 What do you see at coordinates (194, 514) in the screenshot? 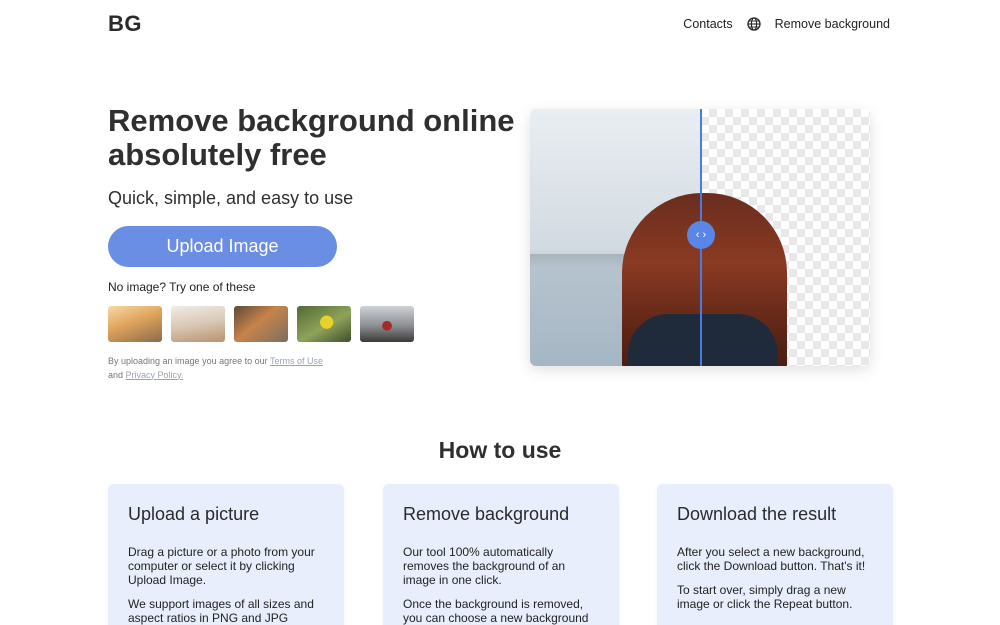
I see `step-card-title: Upload a picture` at bounding box center [194, 514].